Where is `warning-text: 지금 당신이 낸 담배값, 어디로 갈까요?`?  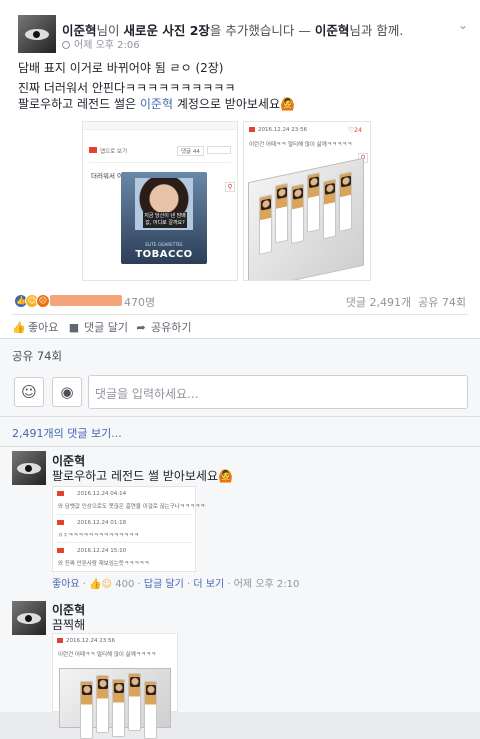
warning-text: 지금 당신이 낸 담배값, 어디로 갈까요? is located at coordinates (165, 220).